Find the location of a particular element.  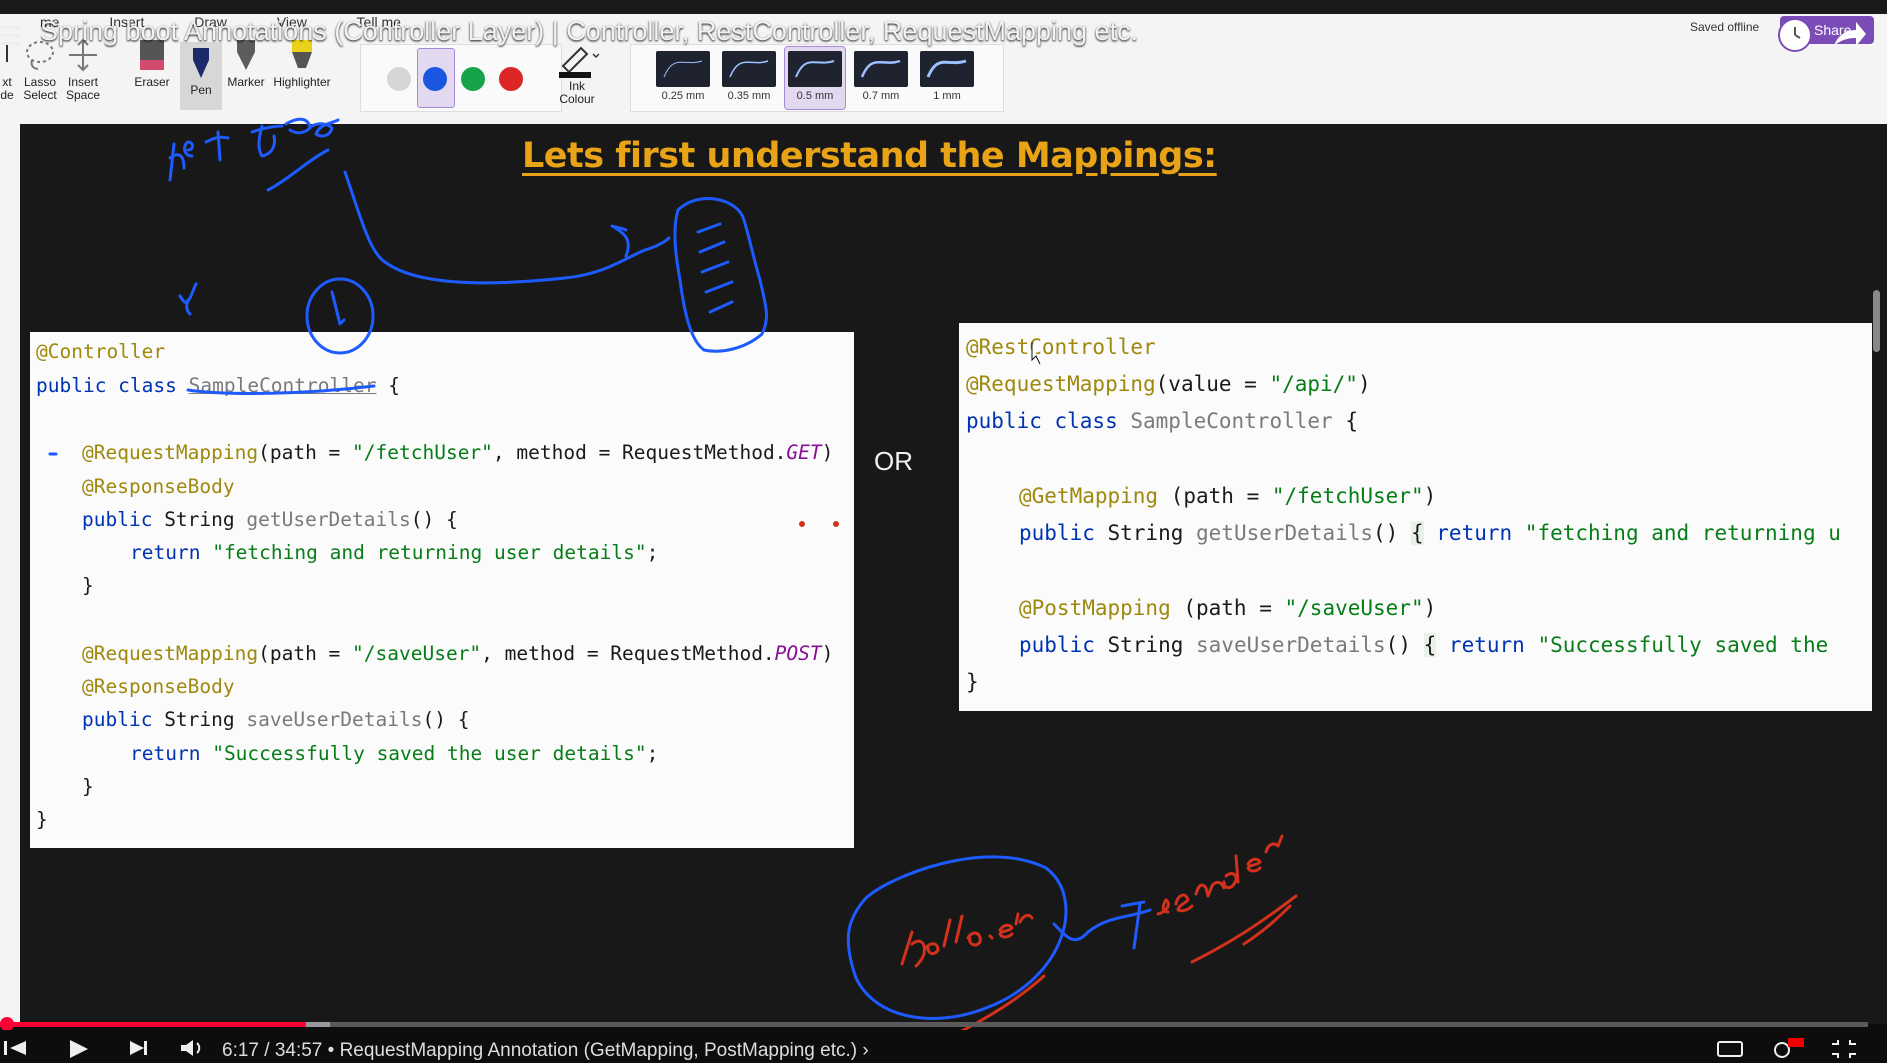

width-label: 0.7 mm is located at coordinates (881, 96).